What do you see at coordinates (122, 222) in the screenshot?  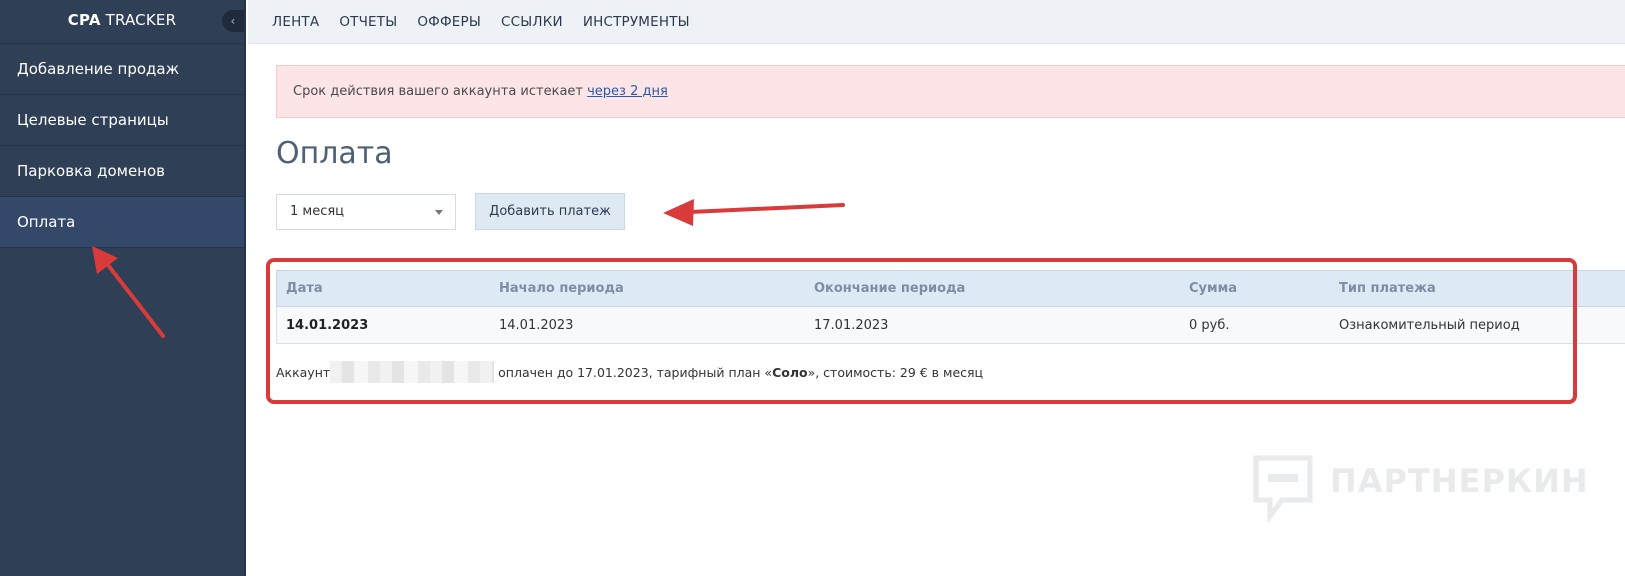 I see `sidebar-item-payment: Оплата` at bounding box center [122, 222].